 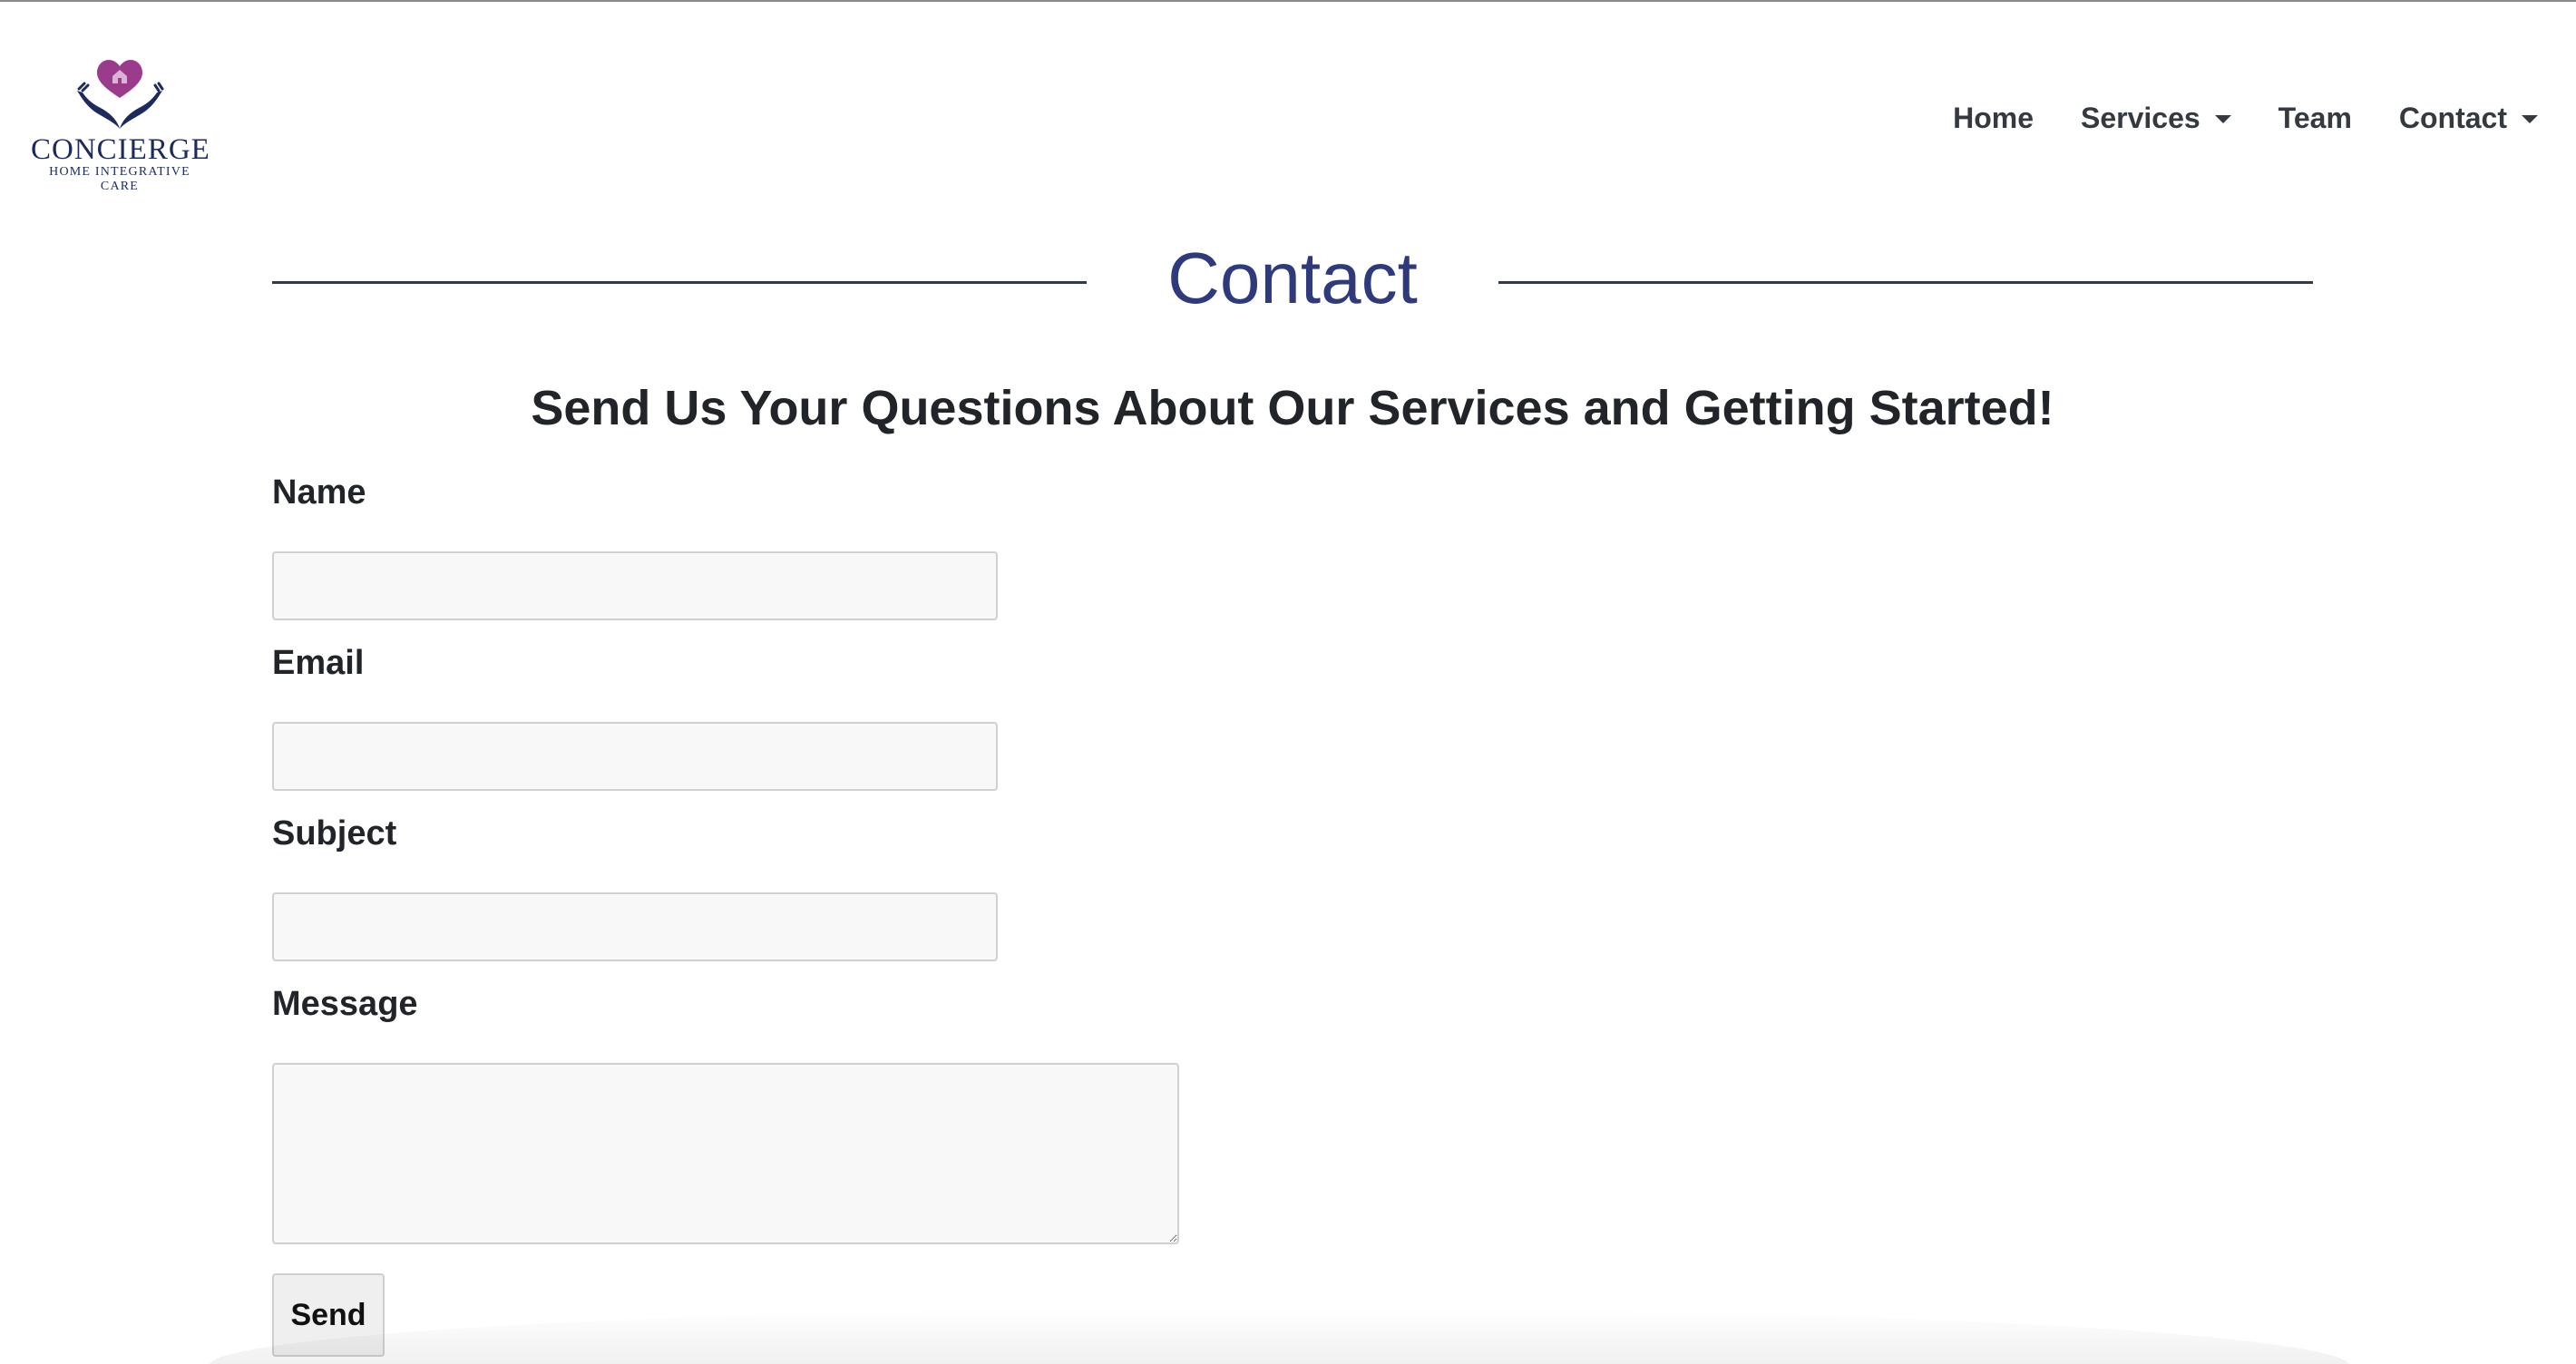 I want to click on nav-item-home: Home, so click(x=1993, y=118).